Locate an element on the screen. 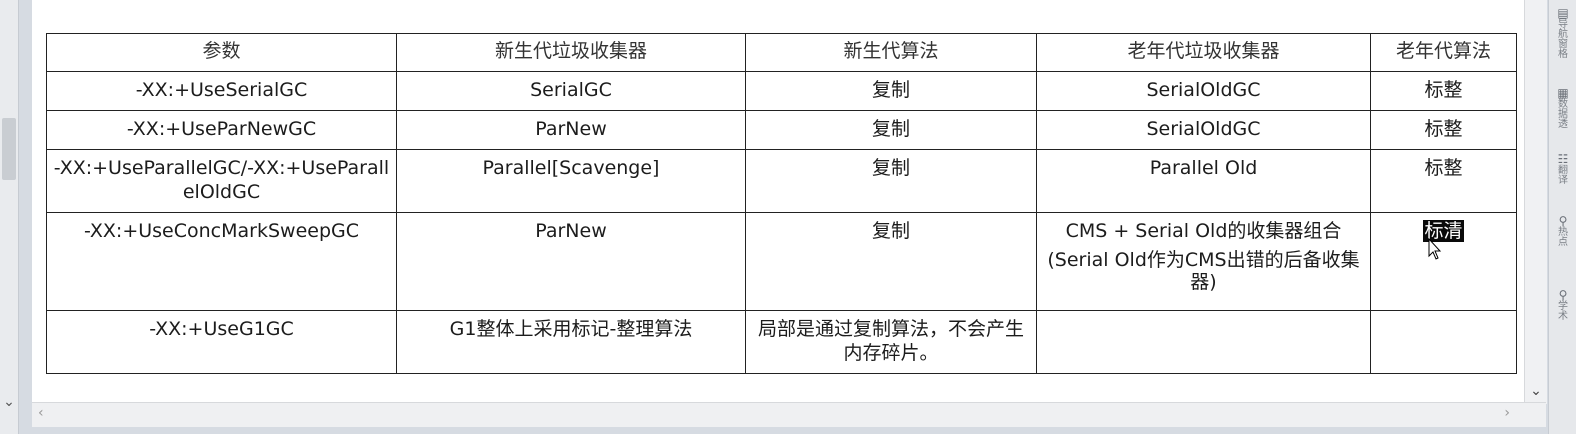 The image size is (1576, 434). header-param: 参数 is located at coordinates (221, 52).